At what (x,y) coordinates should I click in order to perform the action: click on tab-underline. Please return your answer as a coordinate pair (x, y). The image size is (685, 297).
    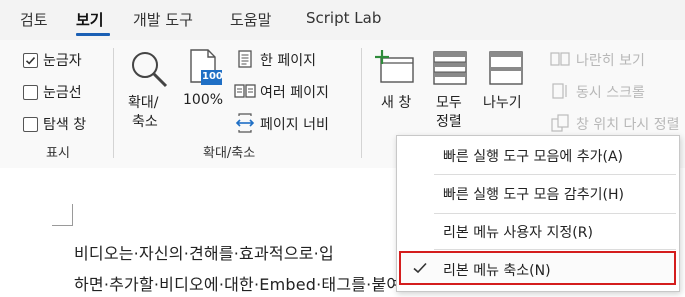
    Looking at the image, I should click on (93, 34).